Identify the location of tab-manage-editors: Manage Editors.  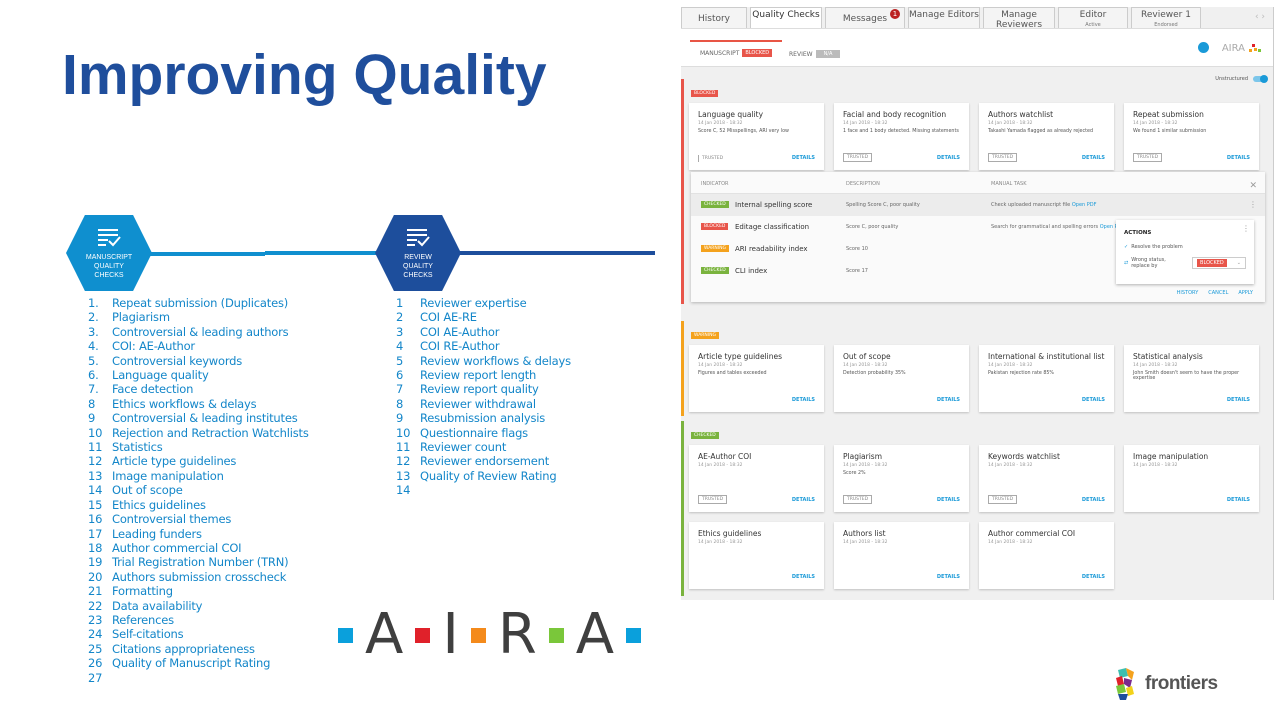
(944, 17).